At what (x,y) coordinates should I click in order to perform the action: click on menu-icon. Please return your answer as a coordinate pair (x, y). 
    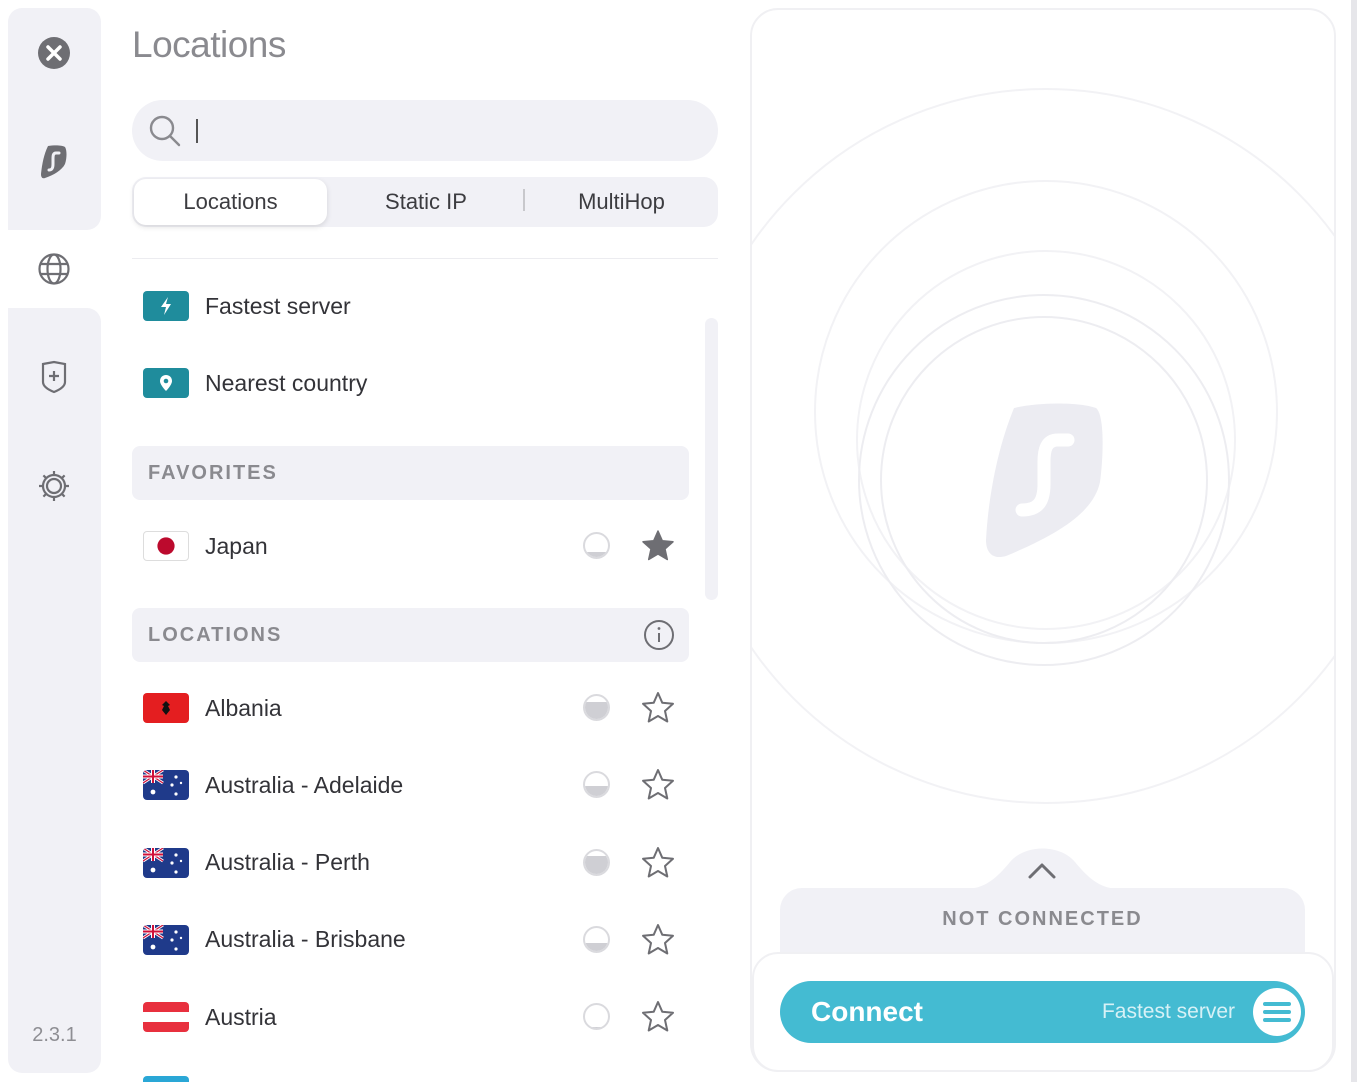
    Looking at the image, I should click on (1277, 1012).